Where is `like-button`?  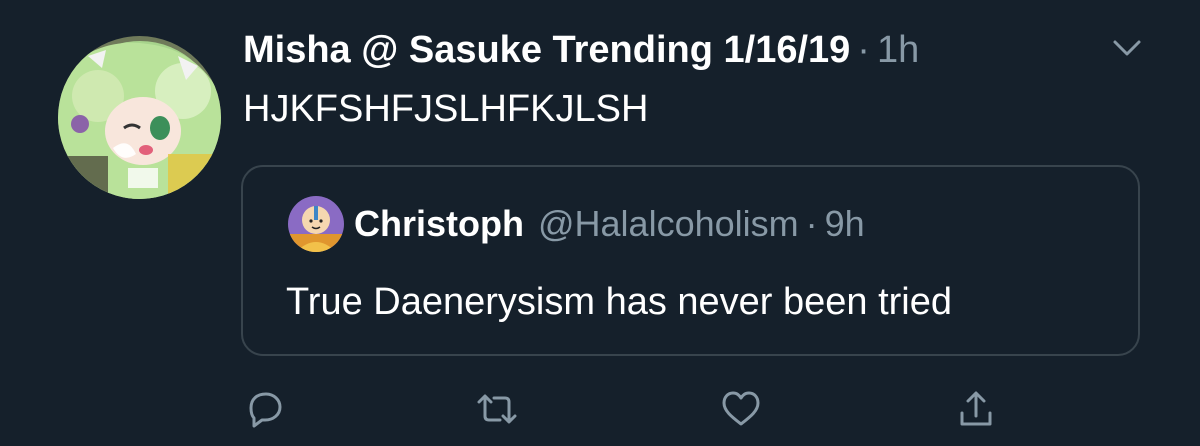
like-button is located at coordinates (741, 409).